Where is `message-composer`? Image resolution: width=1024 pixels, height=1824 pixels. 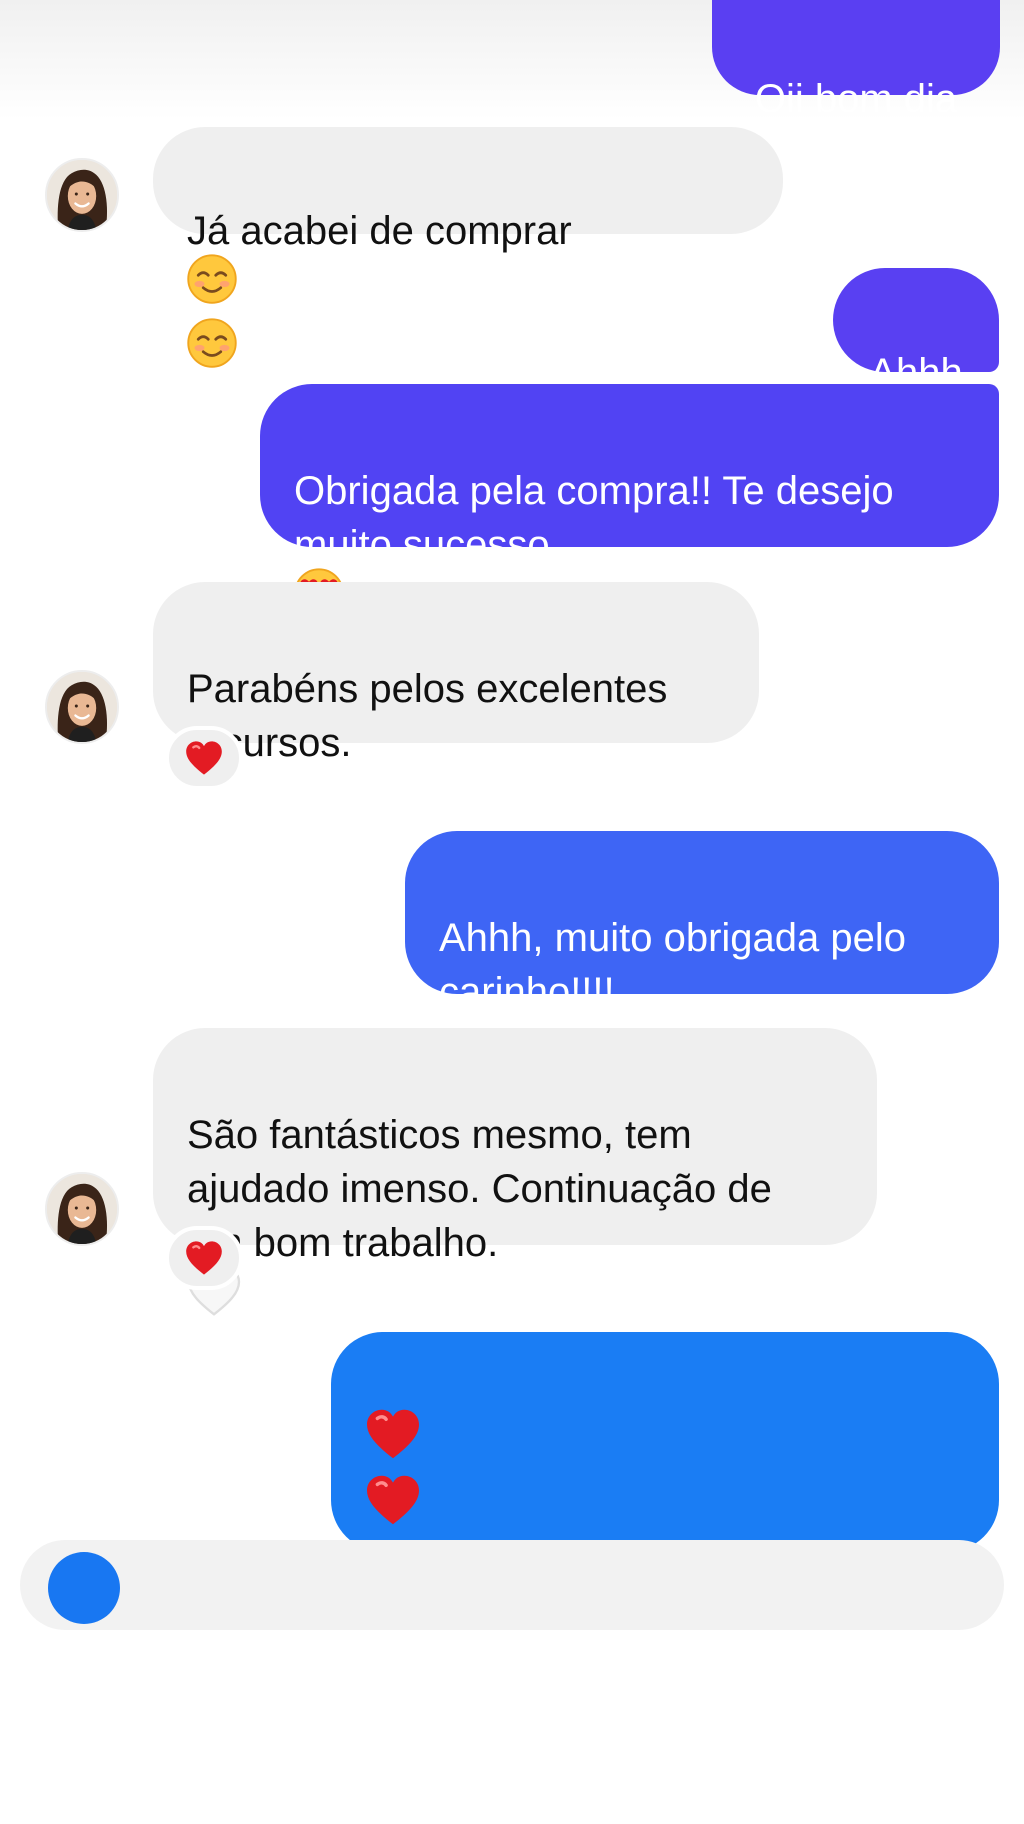
message-composer is located at coordinates (512, 1585).